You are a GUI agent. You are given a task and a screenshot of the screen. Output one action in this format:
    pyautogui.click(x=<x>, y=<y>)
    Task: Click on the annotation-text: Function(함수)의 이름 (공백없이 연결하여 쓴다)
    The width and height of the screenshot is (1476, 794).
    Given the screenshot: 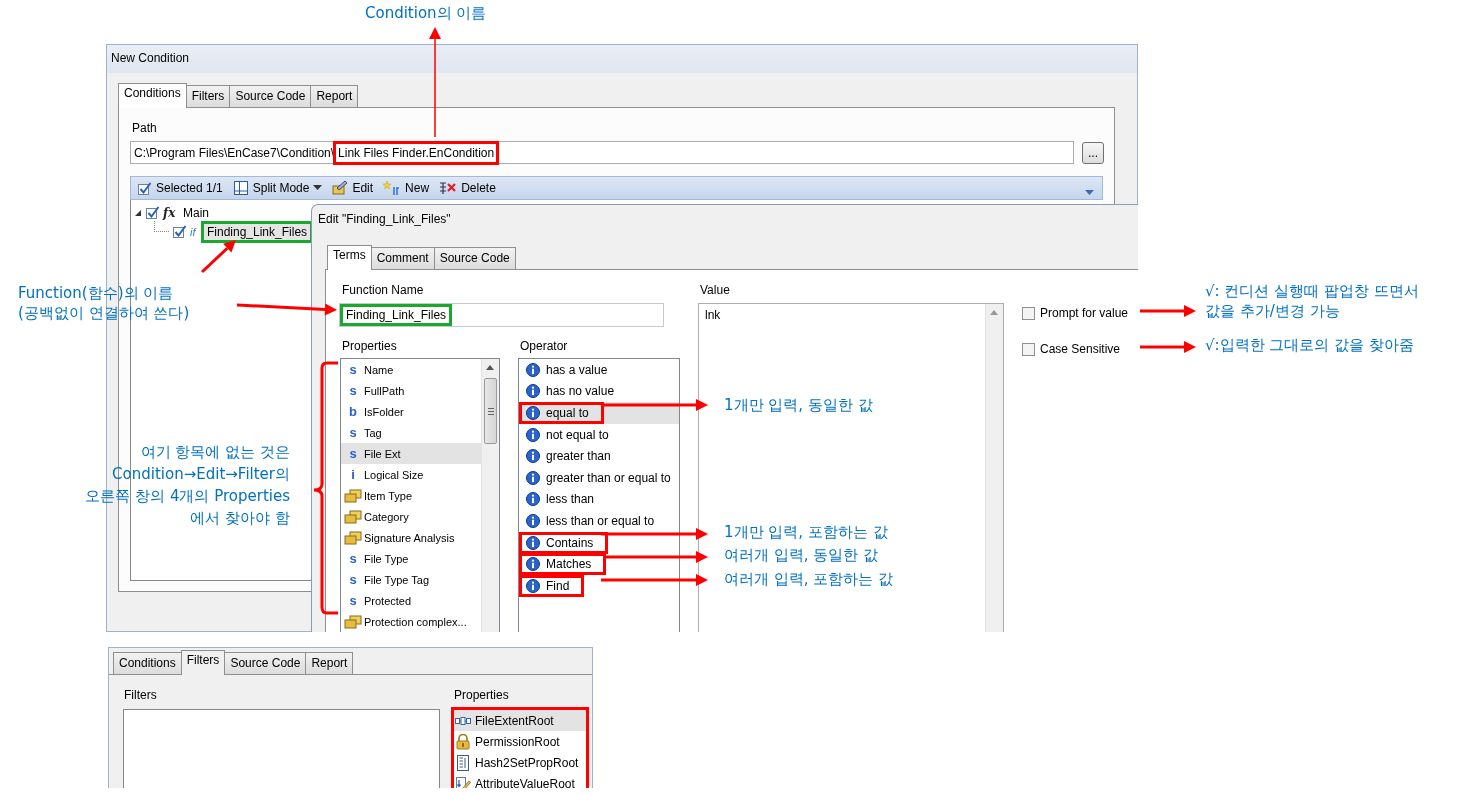 What is the action you would take?
    pyautogui.click(x=104, y=303)
    